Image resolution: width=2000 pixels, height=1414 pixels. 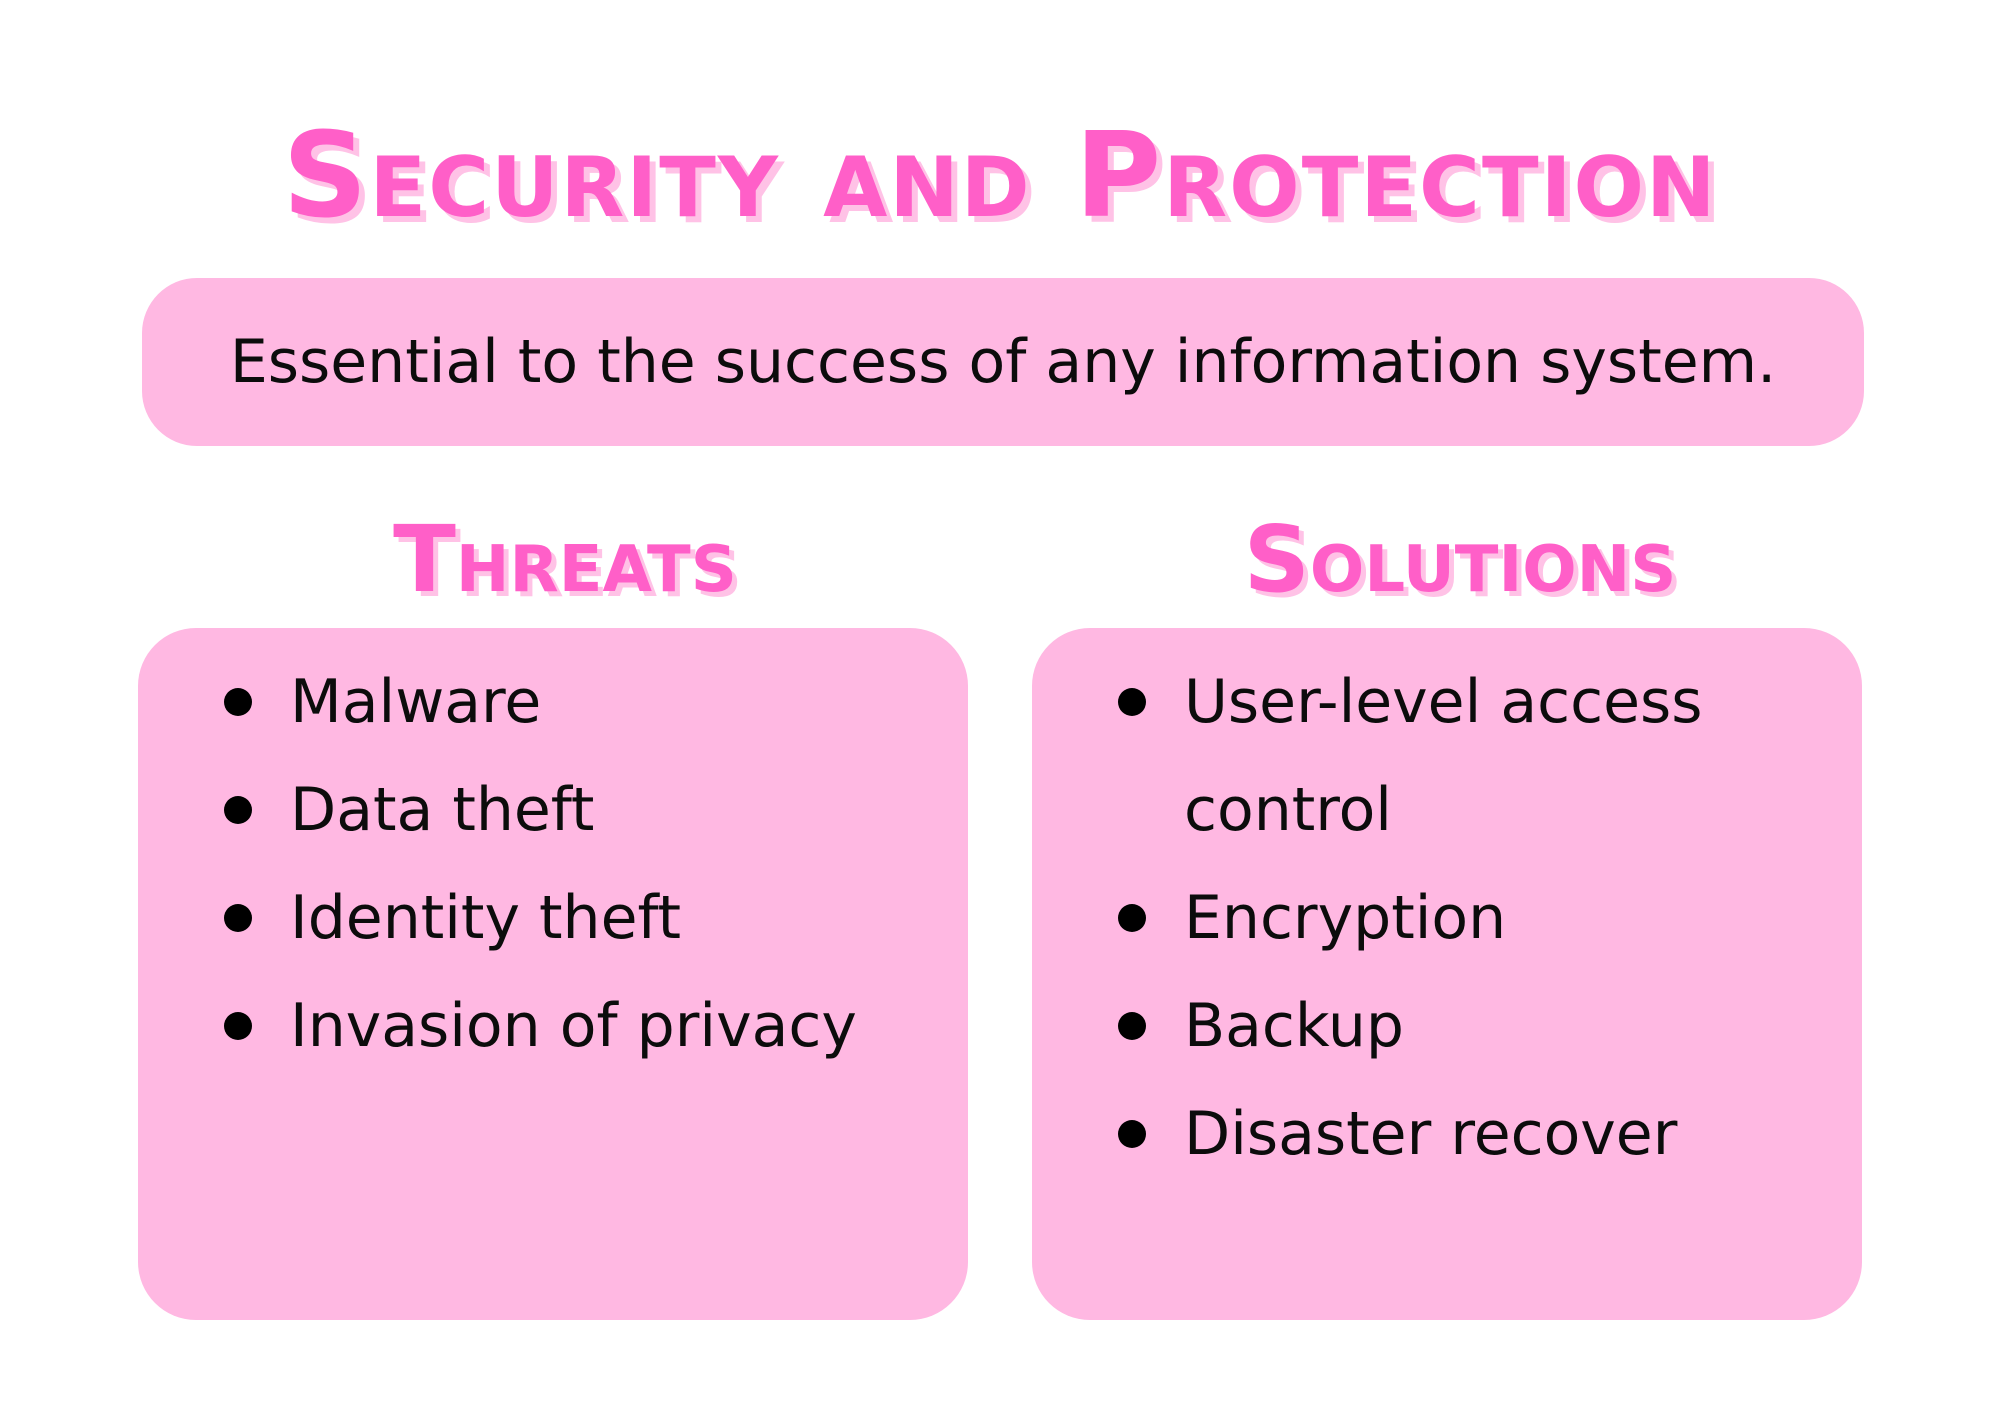 I want to click on threat-item-label: Malware, so click(x=416, y=702).